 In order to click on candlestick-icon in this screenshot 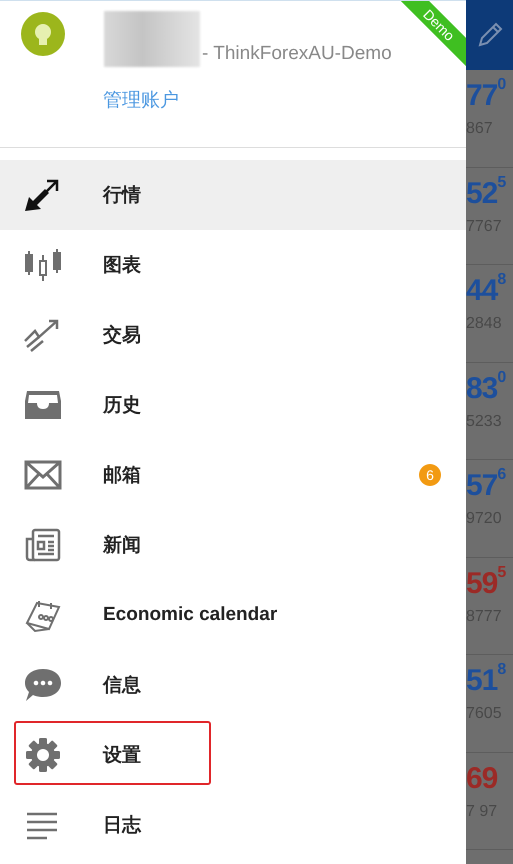, I will do `click(43, 265)`.